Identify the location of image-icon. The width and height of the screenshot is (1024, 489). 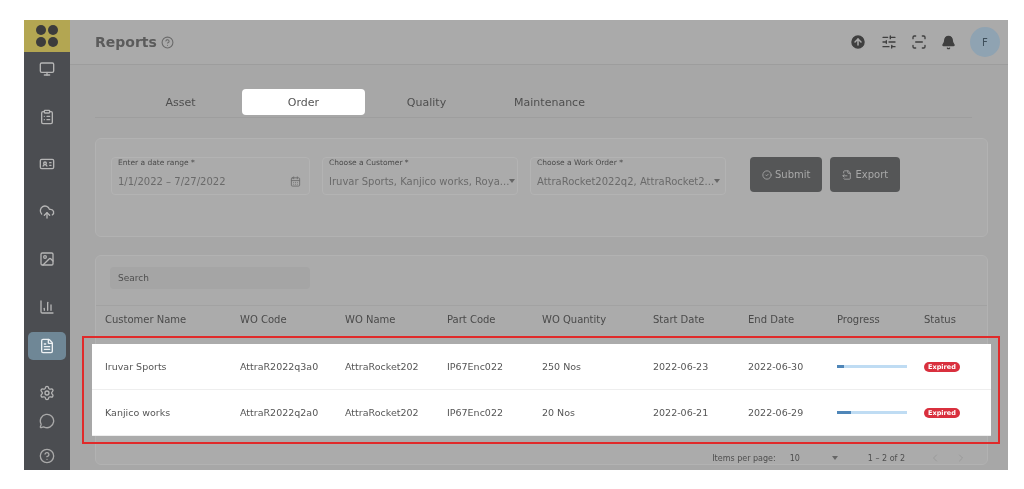
(47, 259).